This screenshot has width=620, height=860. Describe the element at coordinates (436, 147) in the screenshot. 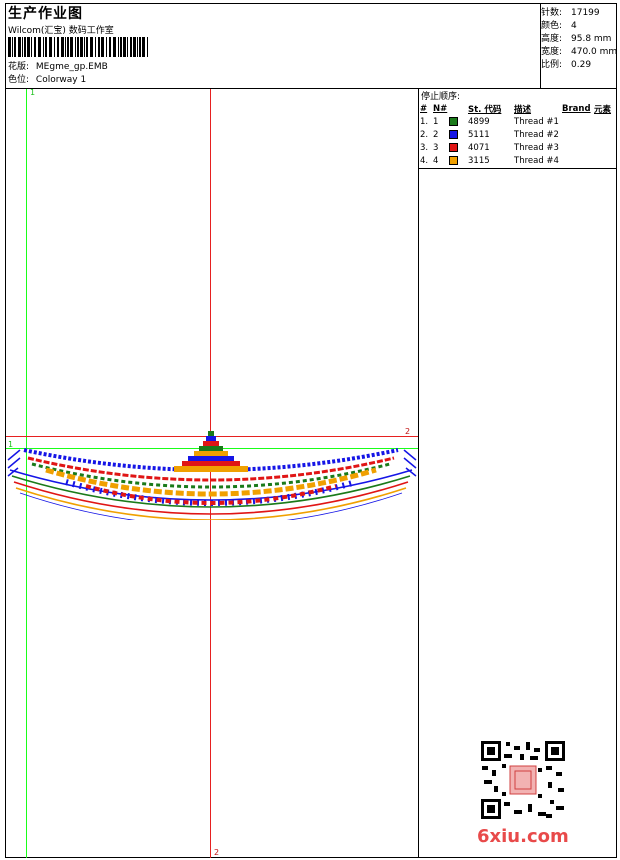

I see `row-n: 3` at that location.